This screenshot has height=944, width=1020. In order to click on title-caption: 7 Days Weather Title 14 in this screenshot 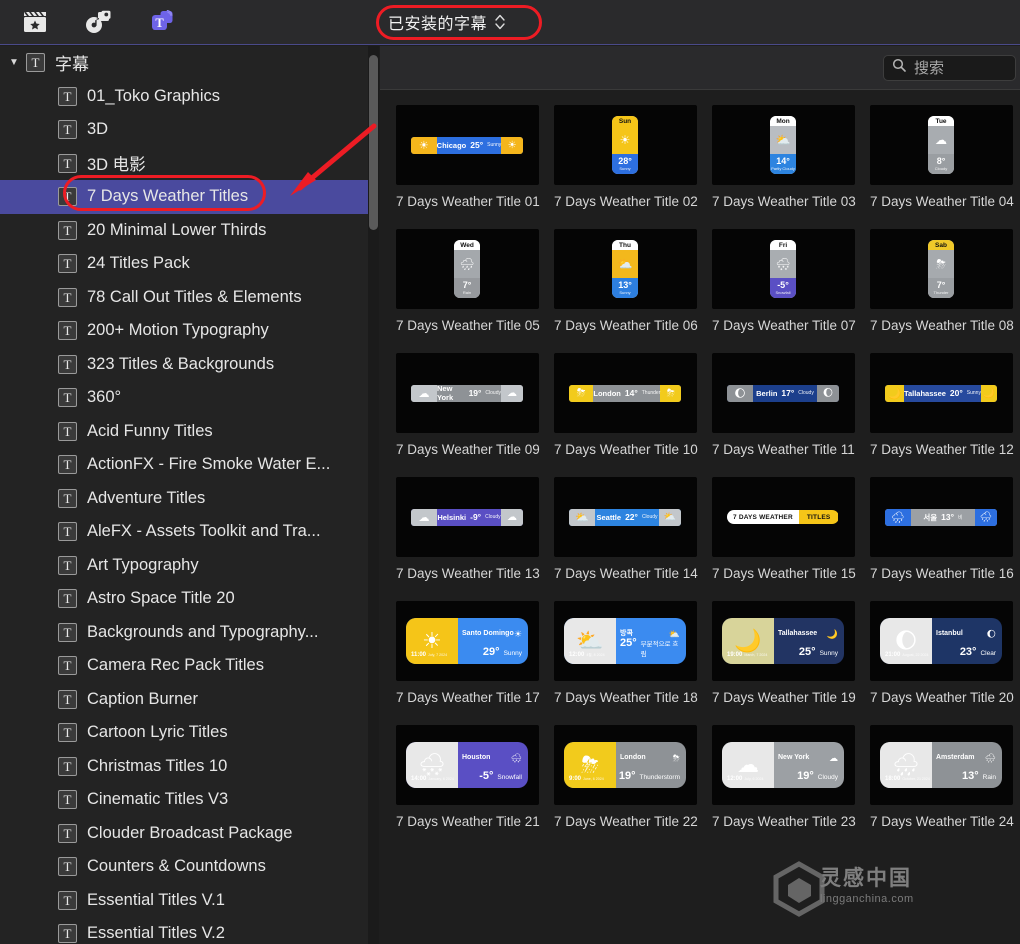, I will do `click(626, 573)`.